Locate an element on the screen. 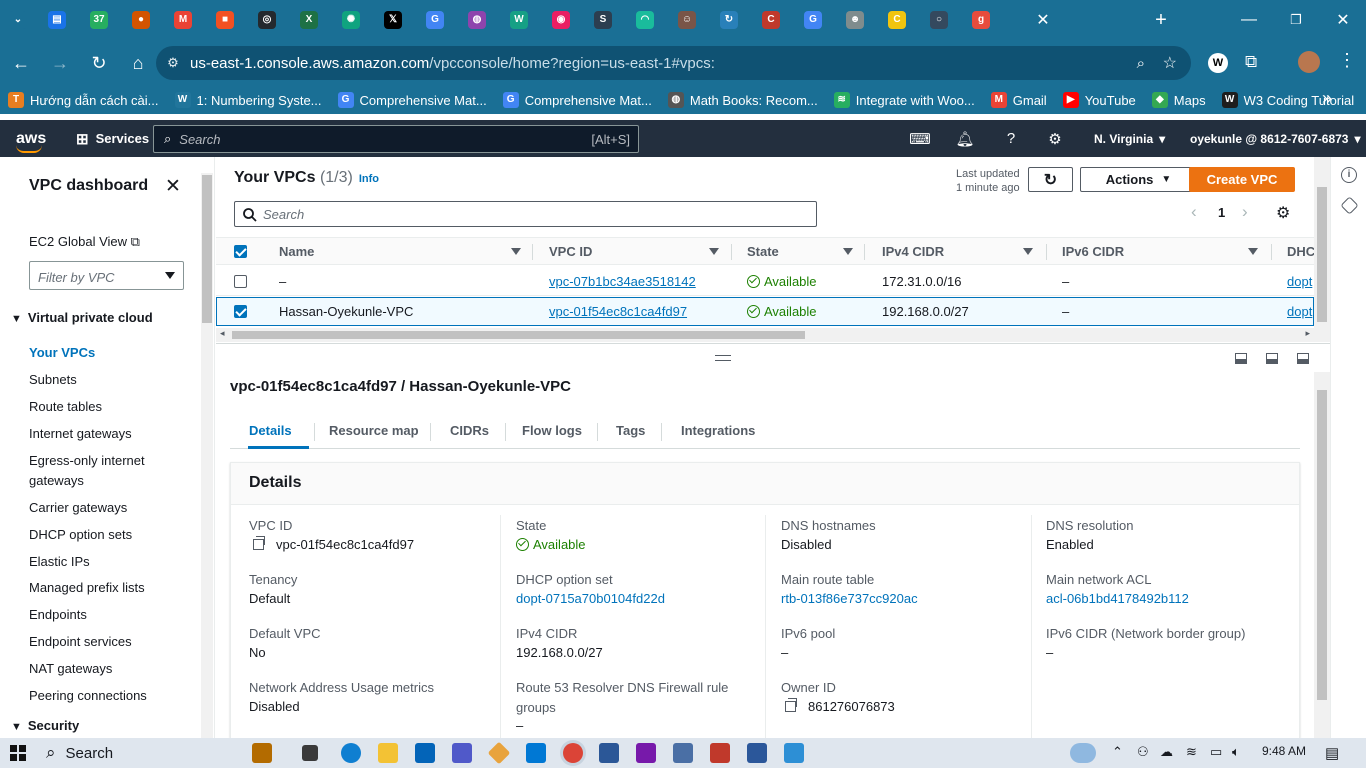  profile-avatar is located at coordinates (1309, 62).